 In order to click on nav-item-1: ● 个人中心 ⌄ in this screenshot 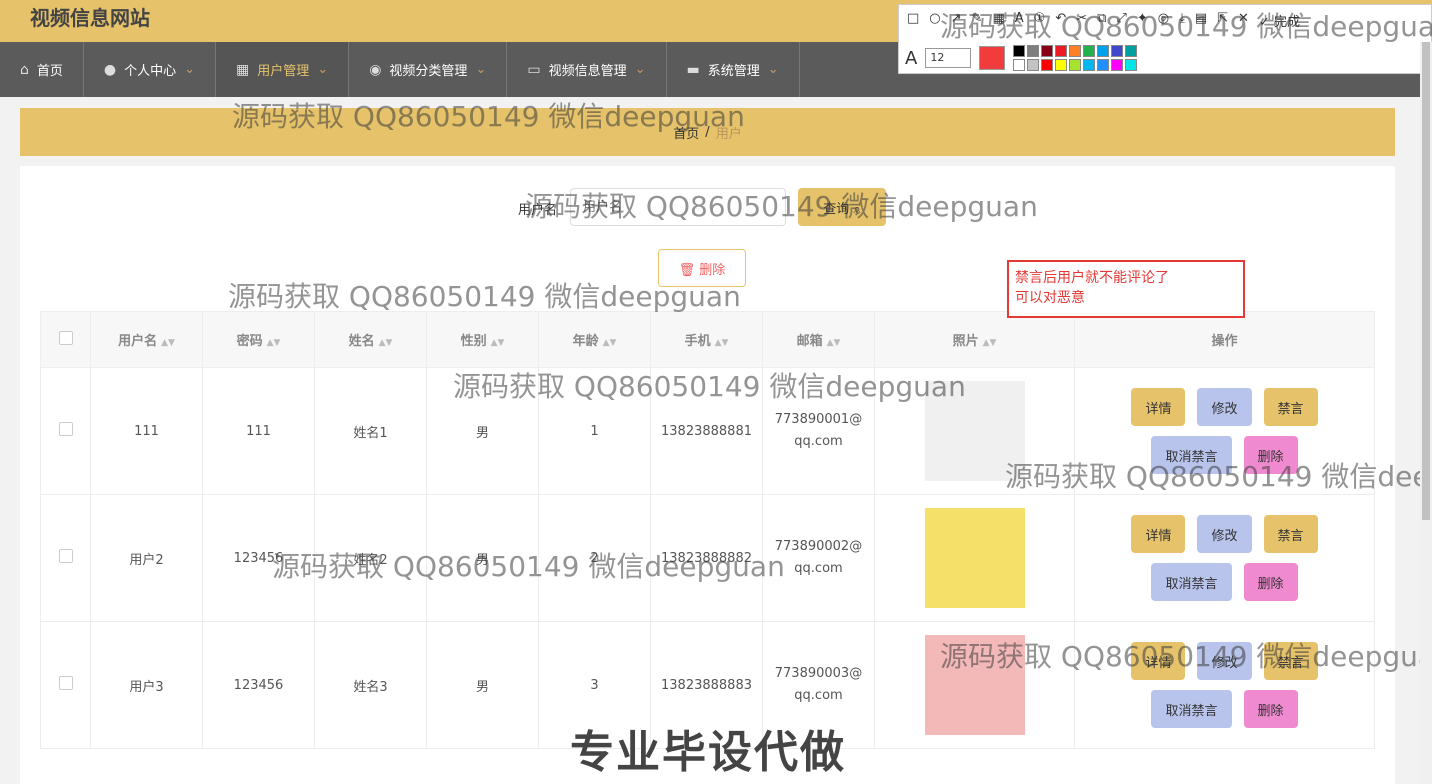, I will do `click(150, 69)`.